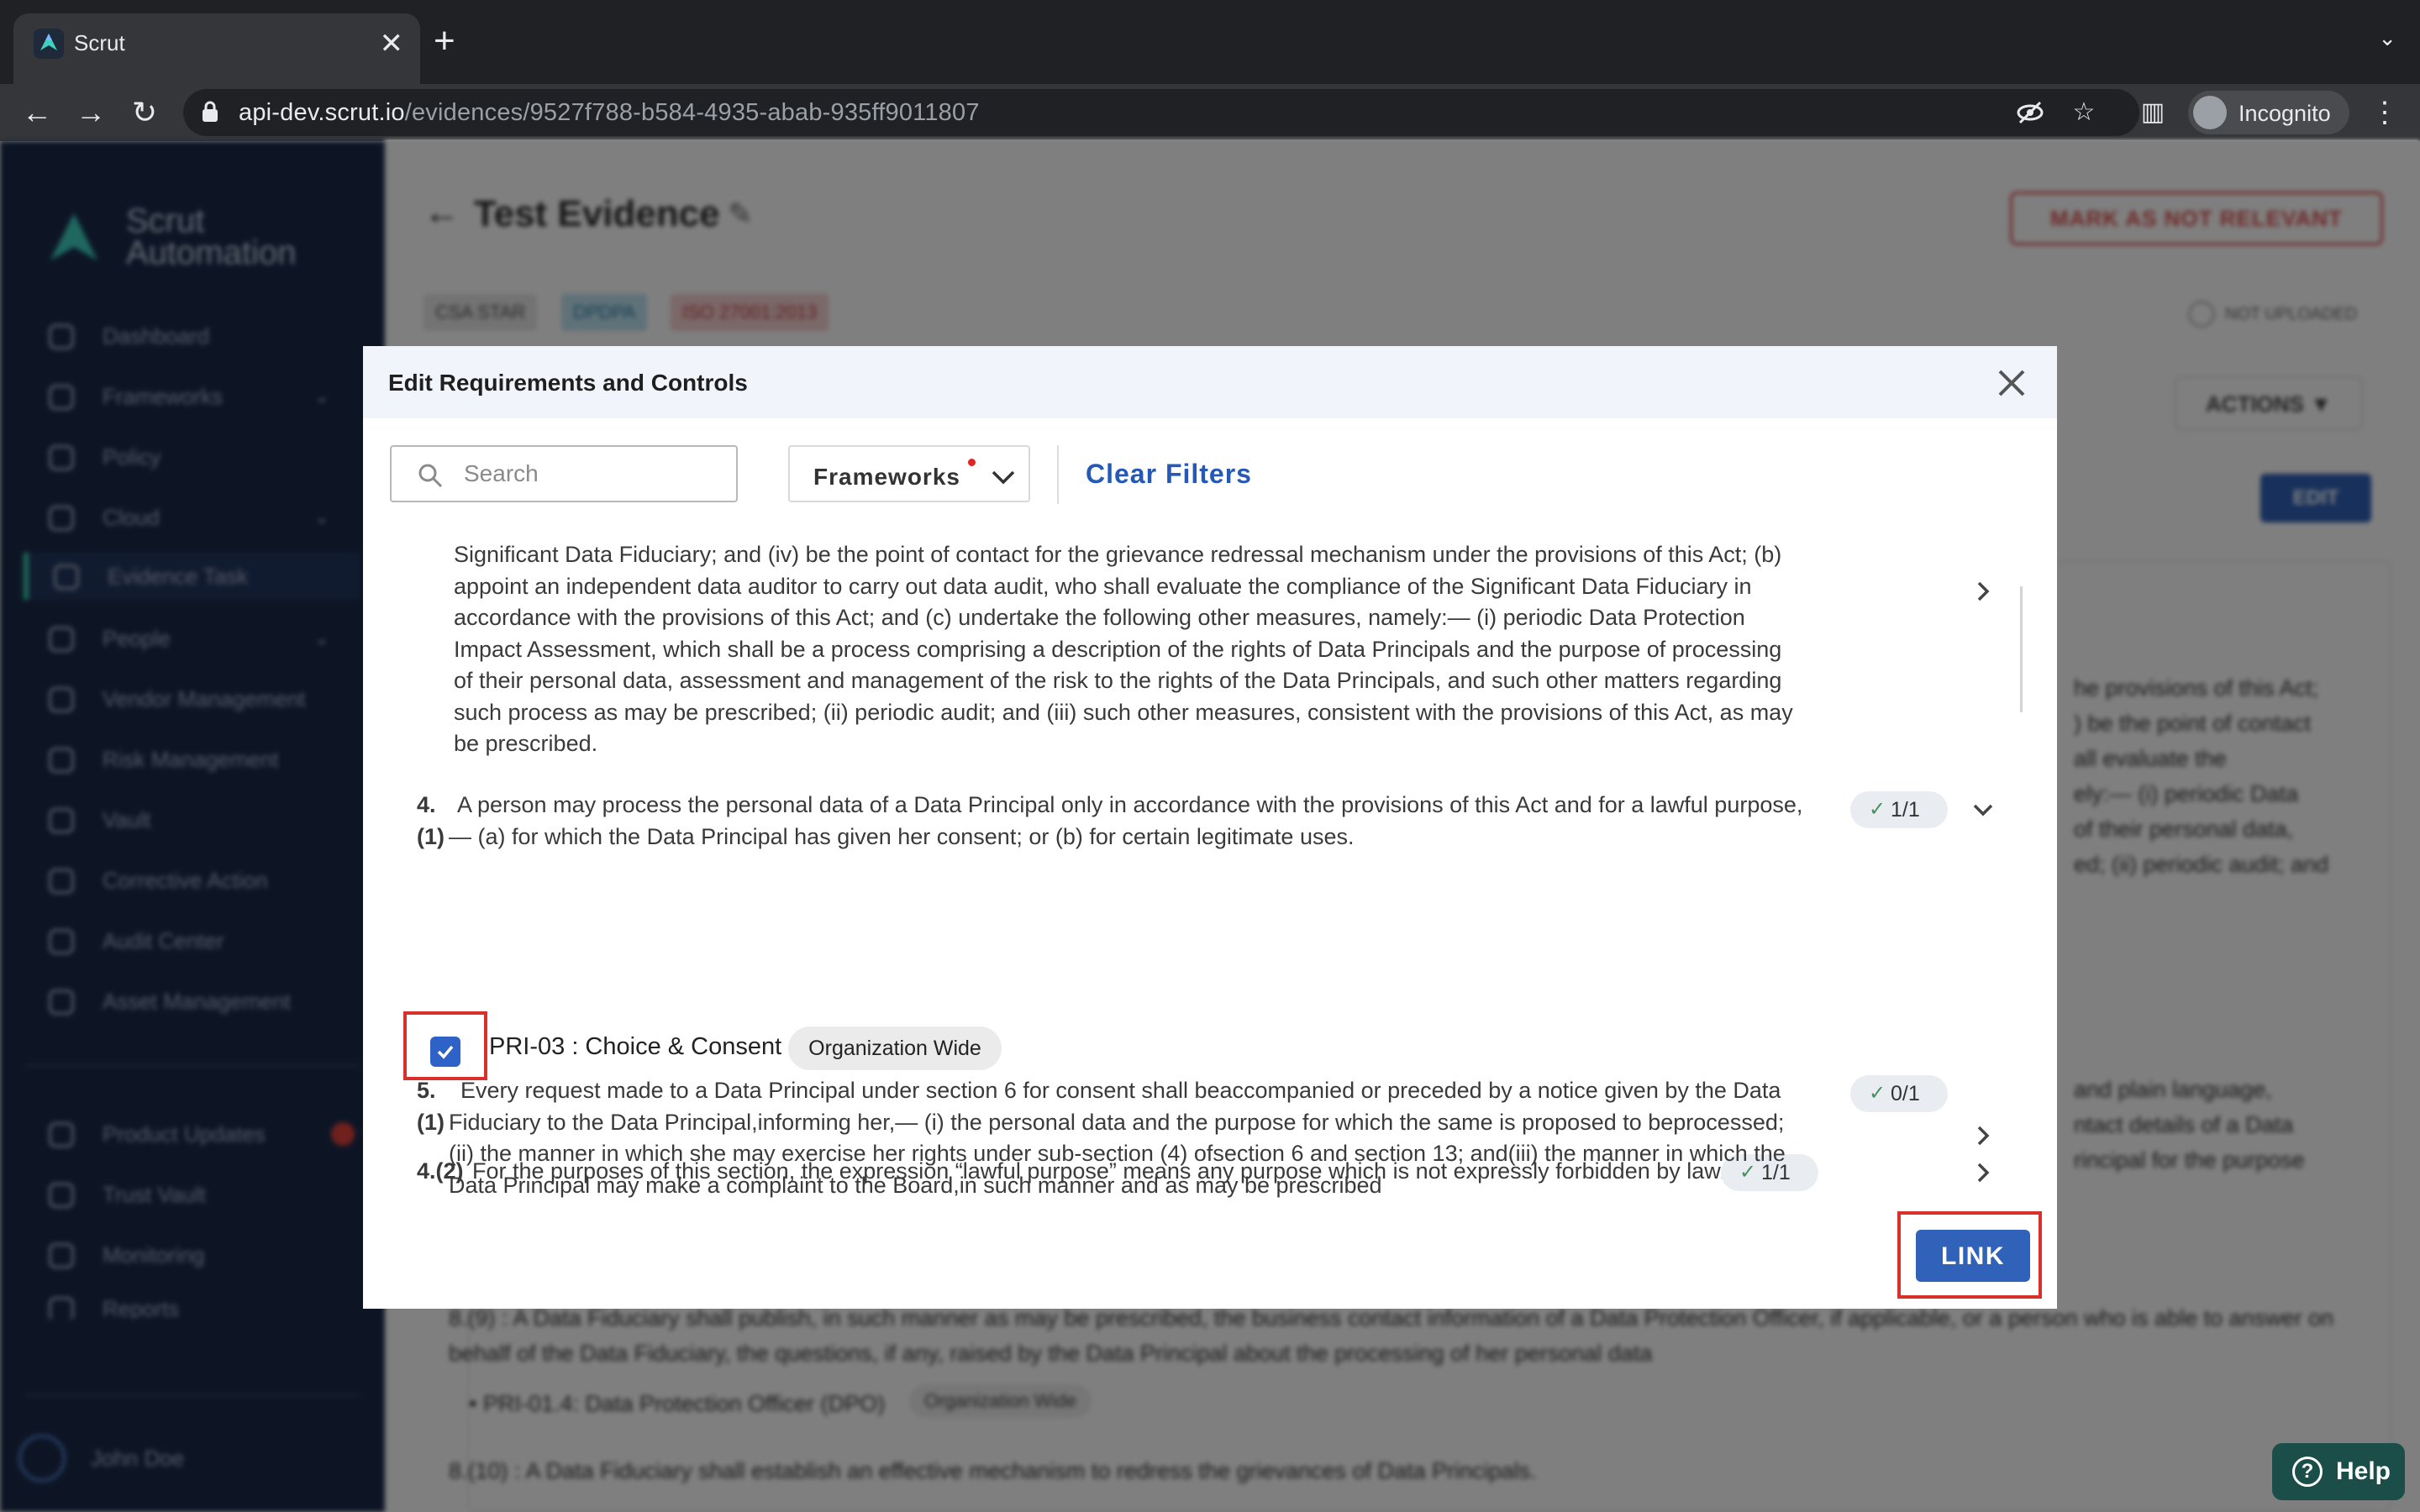 Image resolution: width=2420 pixels, height=1512 pixels. Describe the element at coordinates (431, 820) in the screenshot. I see `requirement-number: 4. (1)` at that location.